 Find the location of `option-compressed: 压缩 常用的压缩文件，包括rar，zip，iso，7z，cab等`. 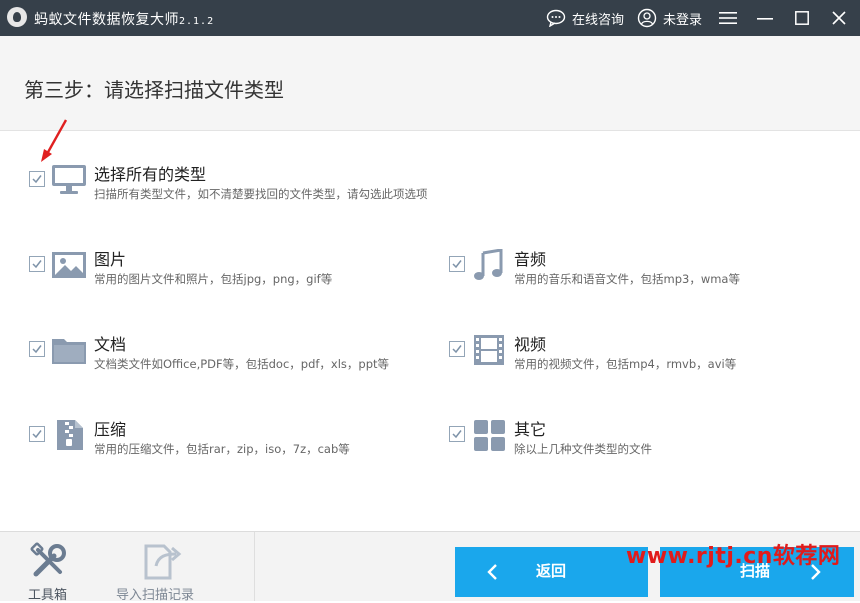

option-compressed: 压缩 常用的压缩文件，包括rar，zip，iso，7z，cab等 is located at coordinates (229, 439).